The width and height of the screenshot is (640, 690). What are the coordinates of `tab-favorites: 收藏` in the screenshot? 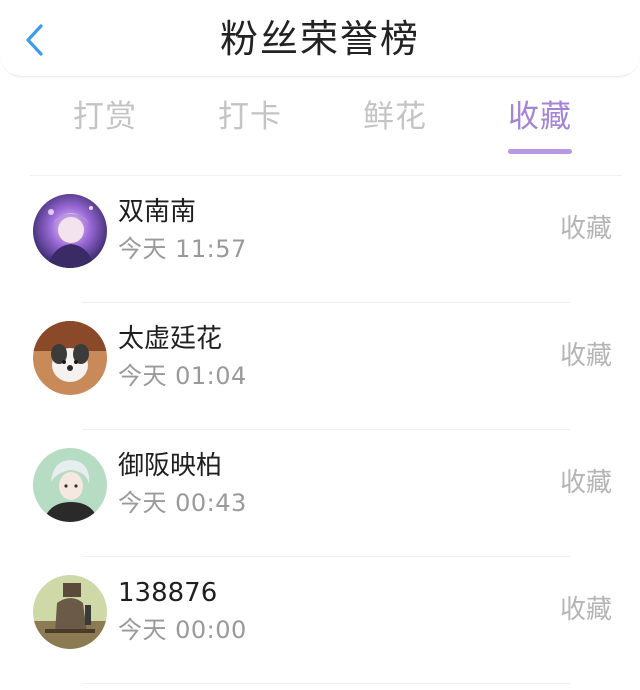 It's located at (540, 117).